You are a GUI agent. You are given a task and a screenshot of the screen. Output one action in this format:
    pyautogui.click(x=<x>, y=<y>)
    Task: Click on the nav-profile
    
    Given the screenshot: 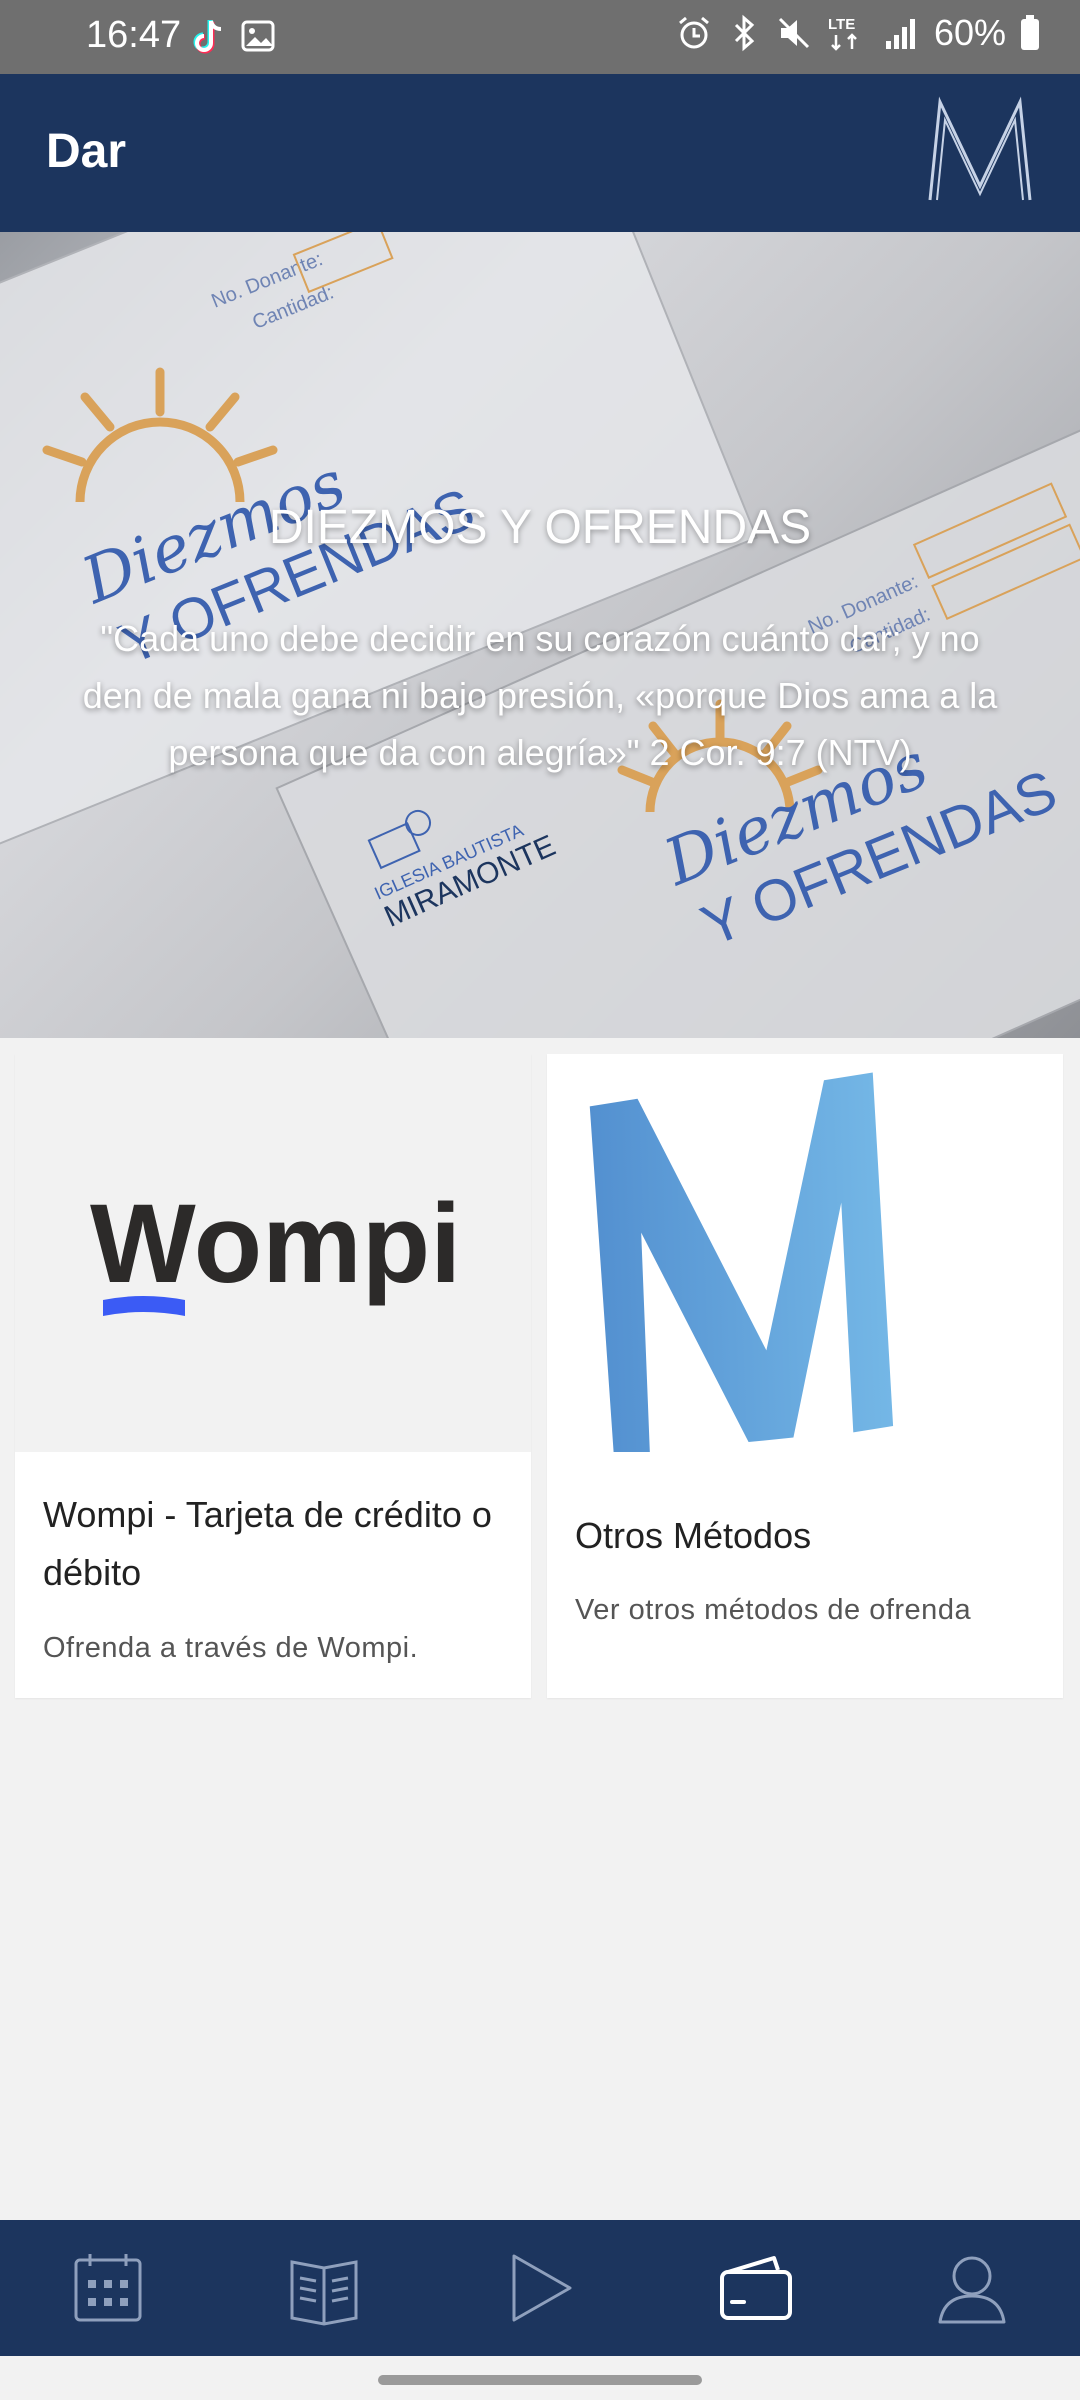 What is the action you would take?
    pyautogui.click(x=972, y=2288)
    